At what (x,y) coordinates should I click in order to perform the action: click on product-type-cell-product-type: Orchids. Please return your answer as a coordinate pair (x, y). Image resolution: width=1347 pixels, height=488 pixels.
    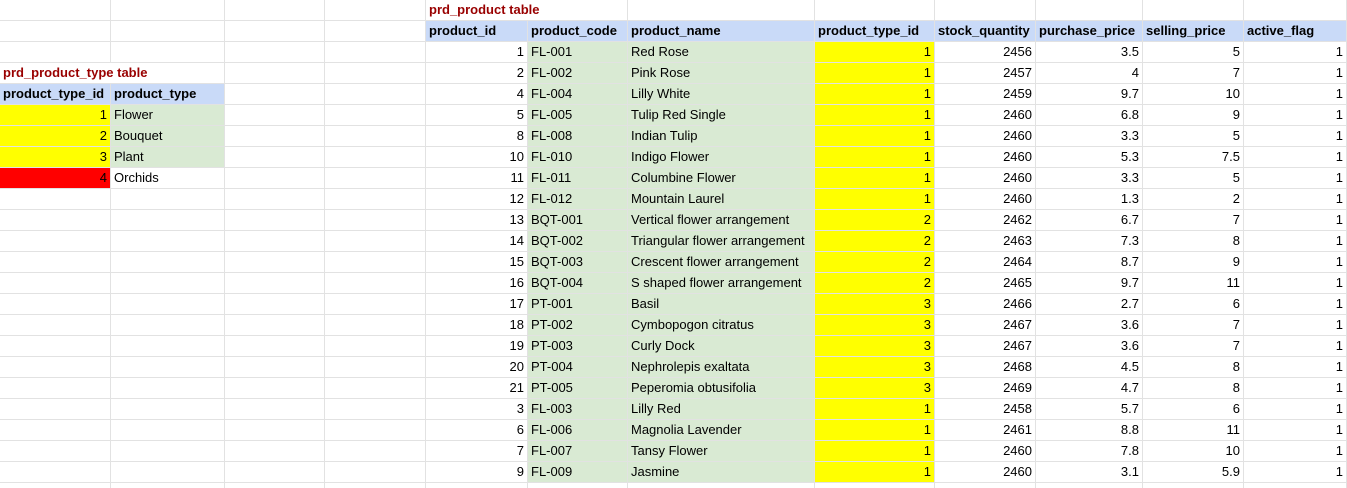
    Looking at the image, I should click on (168, 178).